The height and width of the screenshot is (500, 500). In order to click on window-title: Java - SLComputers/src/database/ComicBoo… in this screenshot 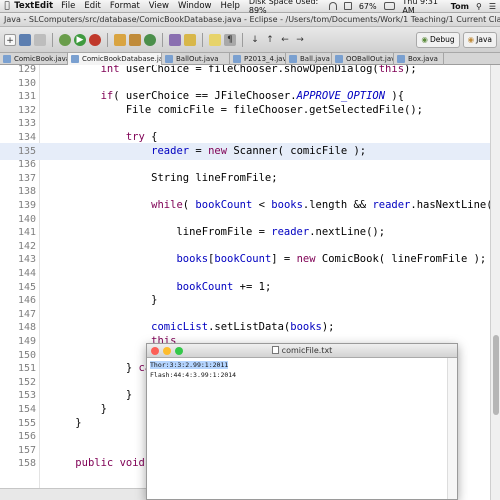, I will do `click(250, 20)`.